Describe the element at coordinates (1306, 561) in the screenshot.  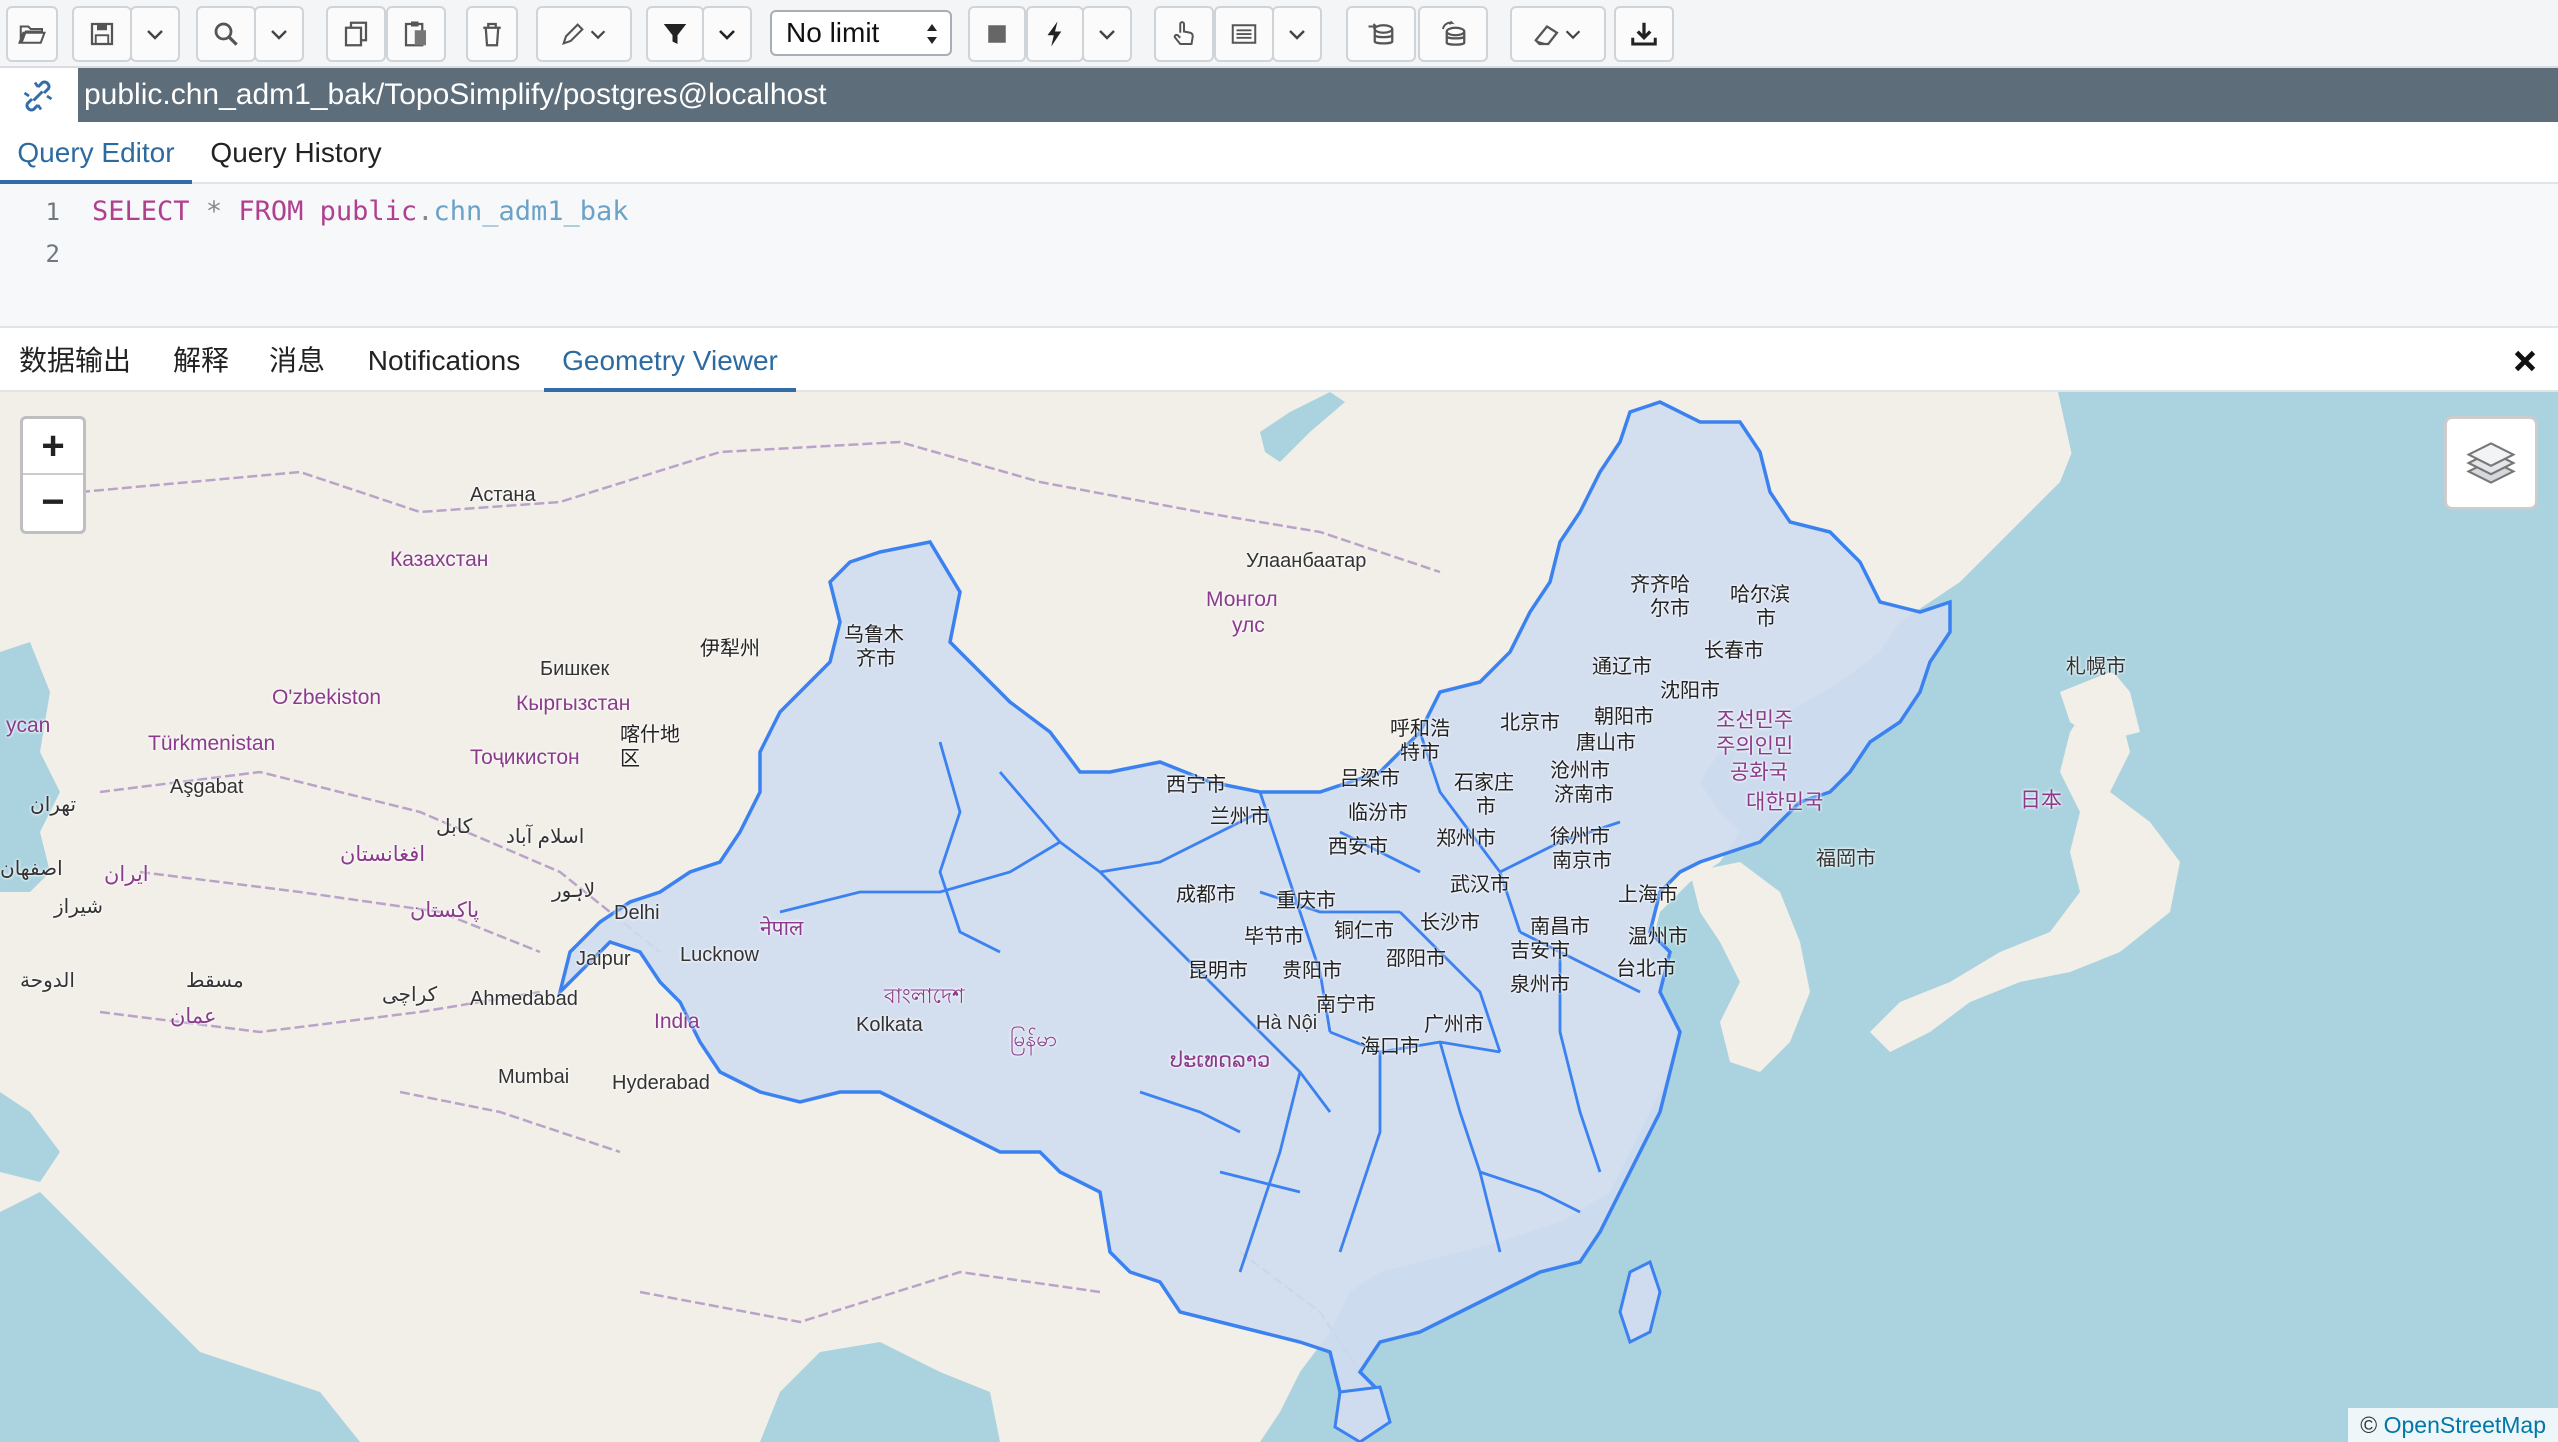
I see `map-label-ulaanbaatar: Улаанбаатар` at that location.